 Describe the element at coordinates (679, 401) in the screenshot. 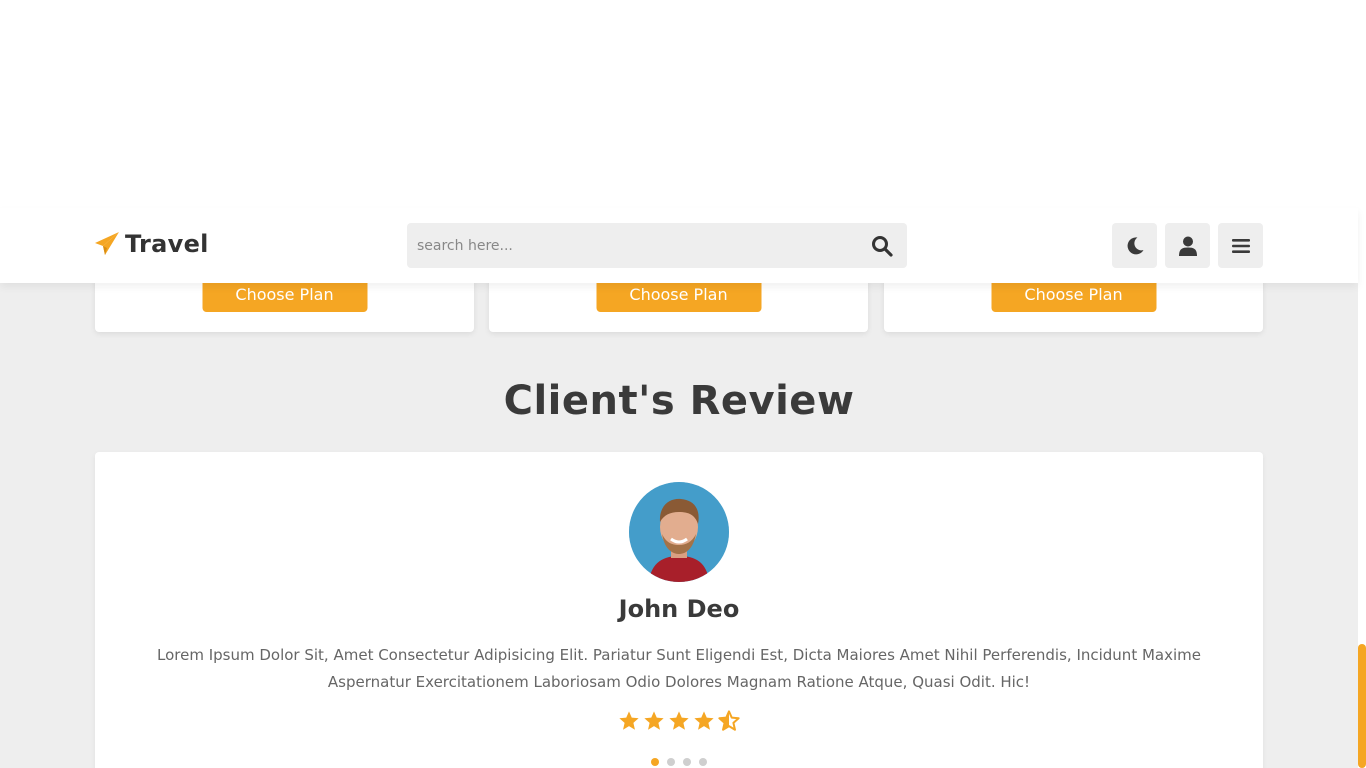

I see `section-title: Client's Review` at that location.